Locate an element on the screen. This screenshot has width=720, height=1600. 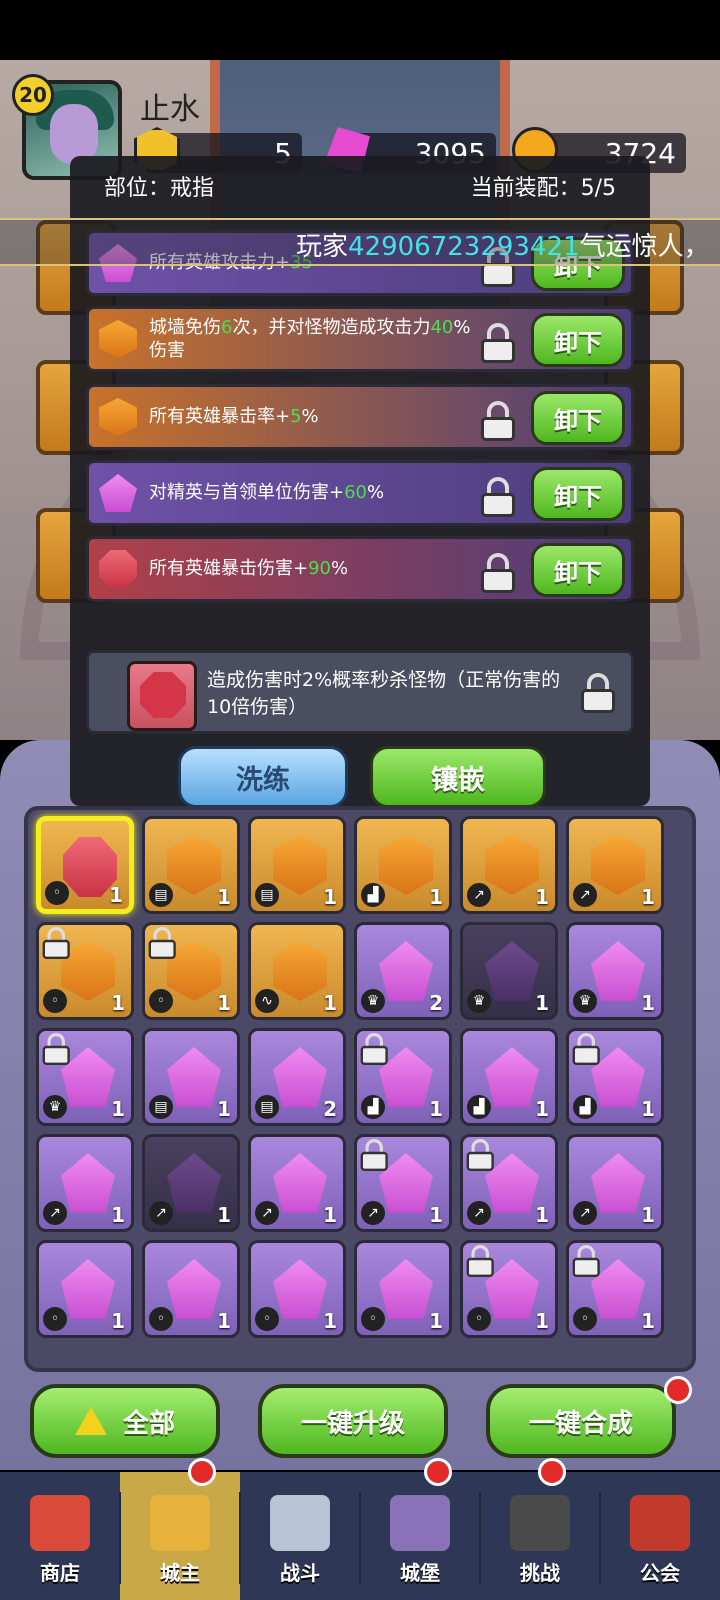
inlay-button: 镶嵌 is located at coordinates (458, 777).